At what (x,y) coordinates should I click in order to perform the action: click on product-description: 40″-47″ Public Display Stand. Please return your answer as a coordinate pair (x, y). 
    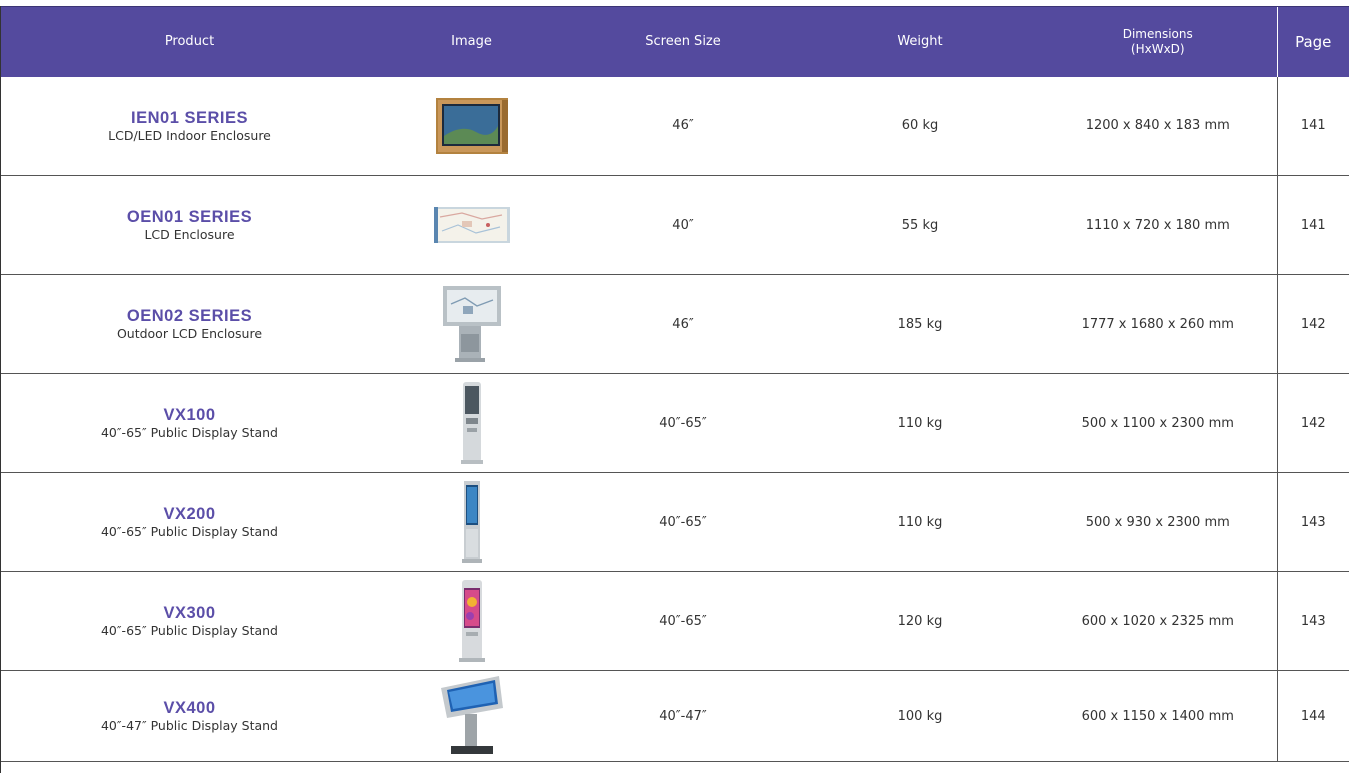
    Looking at the image, I should click on (189, 725).